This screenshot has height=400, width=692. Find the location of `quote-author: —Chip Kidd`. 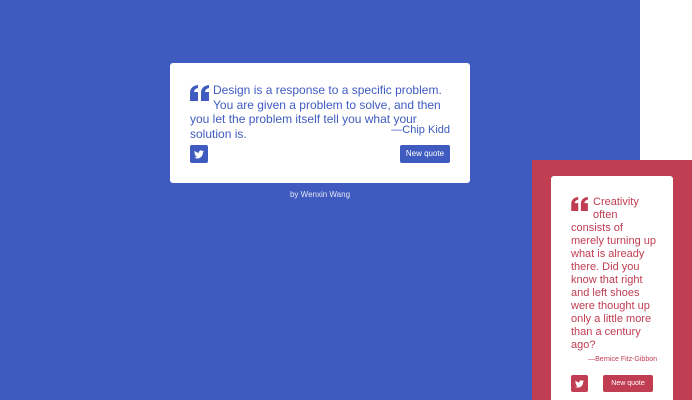

quote-author: —Chip Kidd is located at coordinates (420, 130).